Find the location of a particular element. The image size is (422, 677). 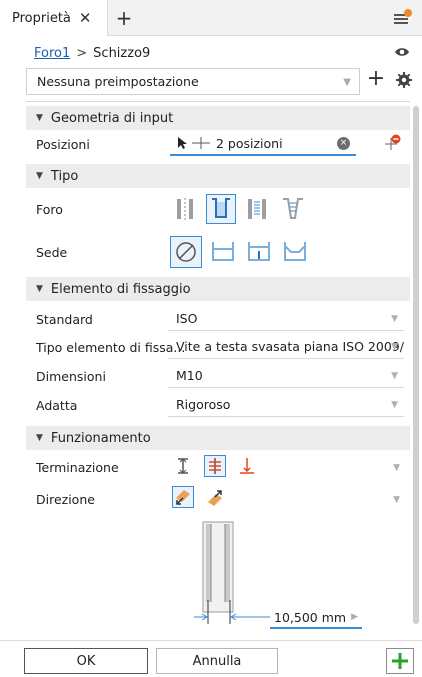

direction-default-button is located at coordinates (183, 497).